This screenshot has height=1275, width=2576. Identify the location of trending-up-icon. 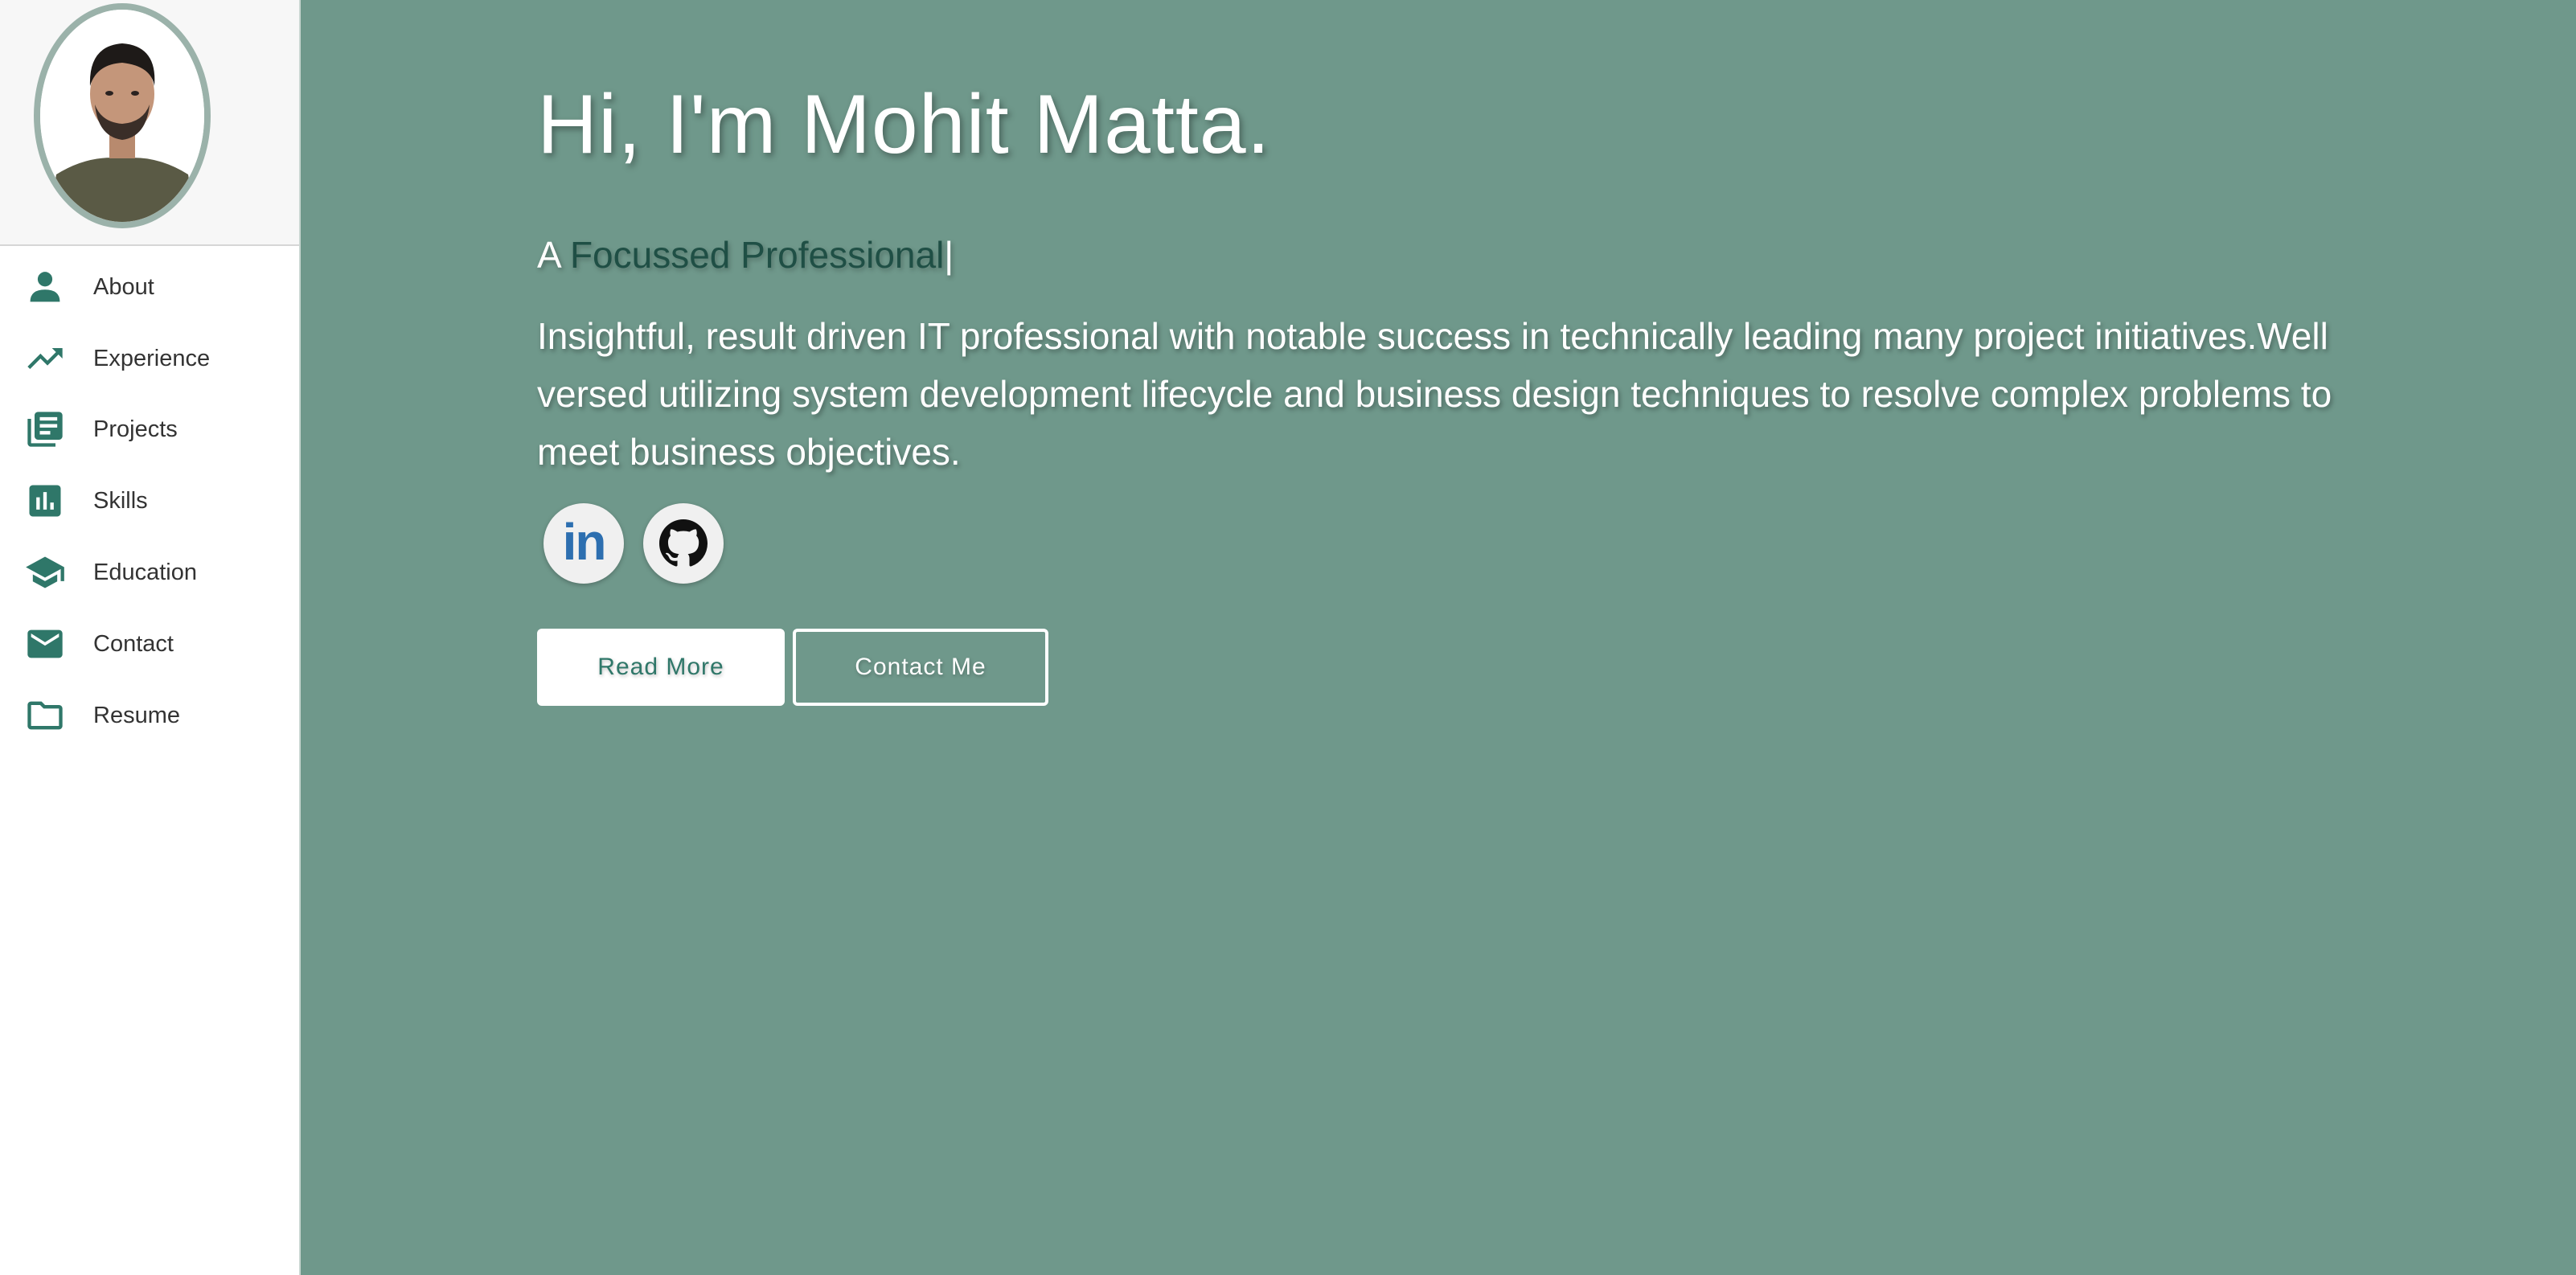
(45, 358).